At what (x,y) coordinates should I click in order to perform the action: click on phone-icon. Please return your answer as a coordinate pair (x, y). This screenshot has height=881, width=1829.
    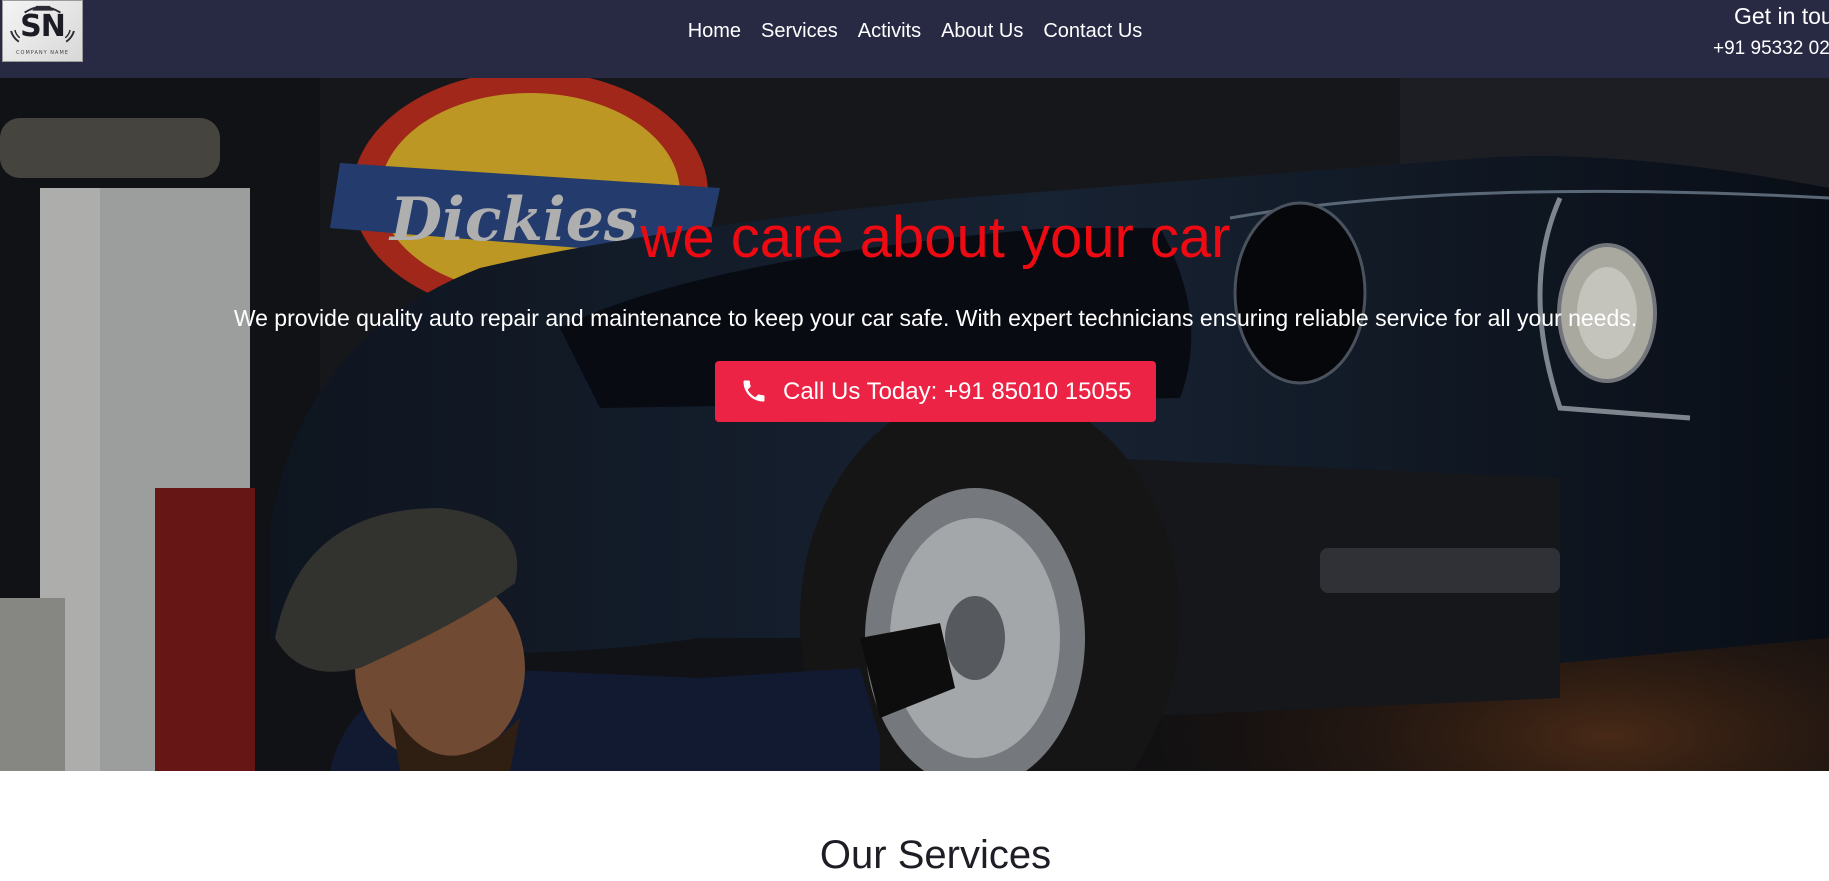
    Looking at the image, I should click on (754, 391).